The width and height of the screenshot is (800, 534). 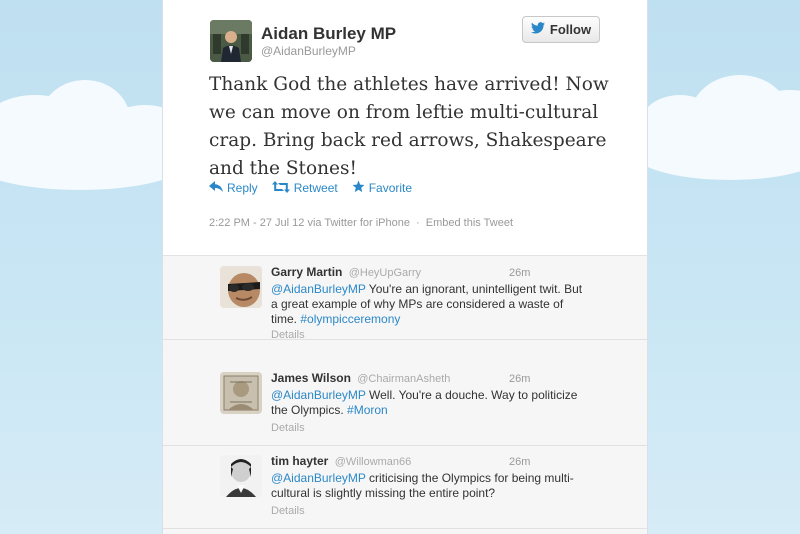 What do you see at coordinates (350, 319) in the screenshot?
I see `hashtag-link: #olympicceremony` at bounding box center [350, 319].